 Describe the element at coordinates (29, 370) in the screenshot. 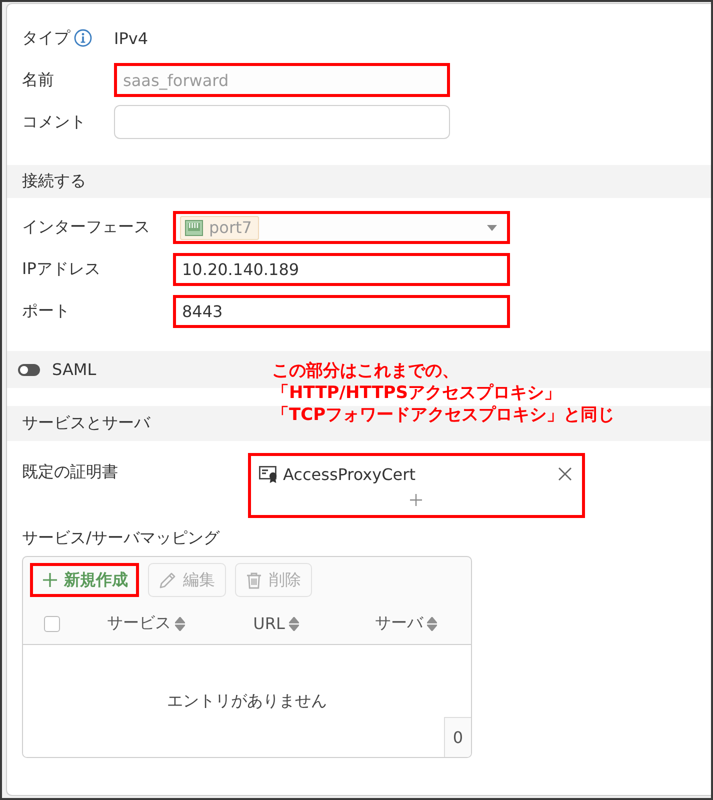

I see `saml-toggle` at that location.